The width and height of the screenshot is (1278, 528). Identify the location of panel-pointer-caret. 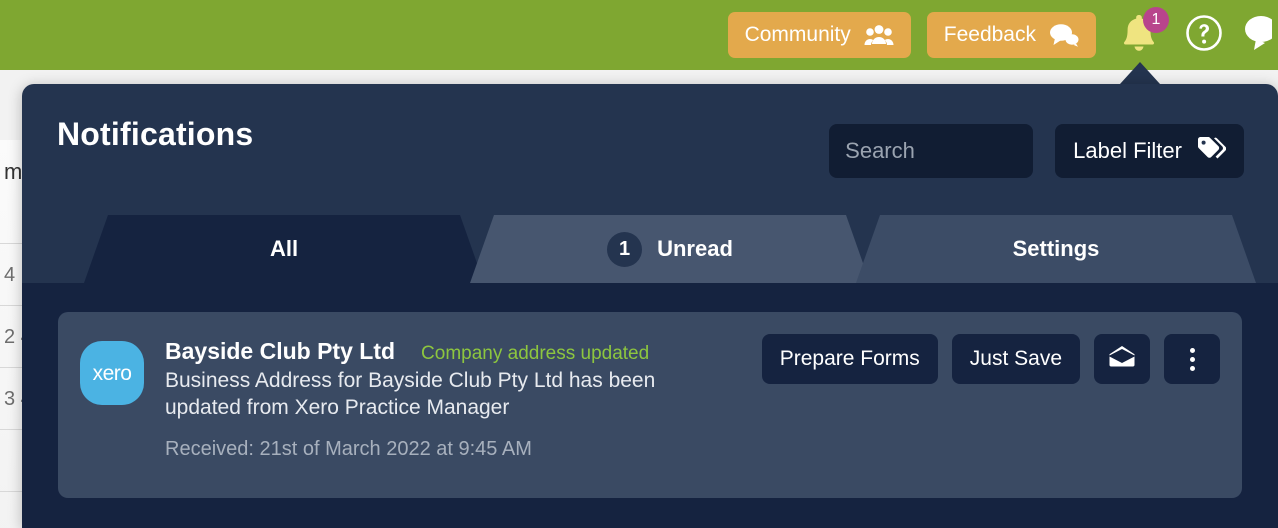
(1140, 73).